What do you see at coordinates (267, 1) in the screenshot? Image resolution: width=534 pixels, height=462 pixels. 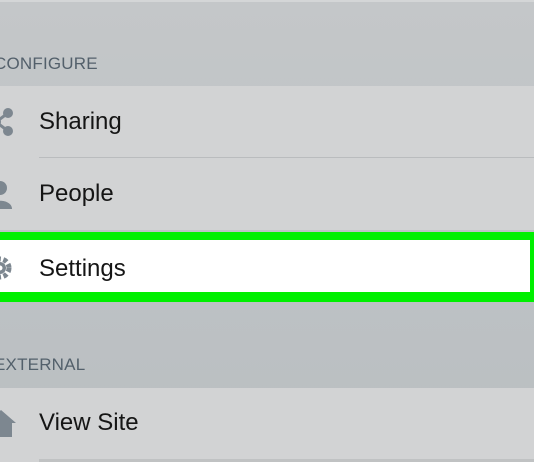 I see `top-edge` at bounding box center [267, 1].